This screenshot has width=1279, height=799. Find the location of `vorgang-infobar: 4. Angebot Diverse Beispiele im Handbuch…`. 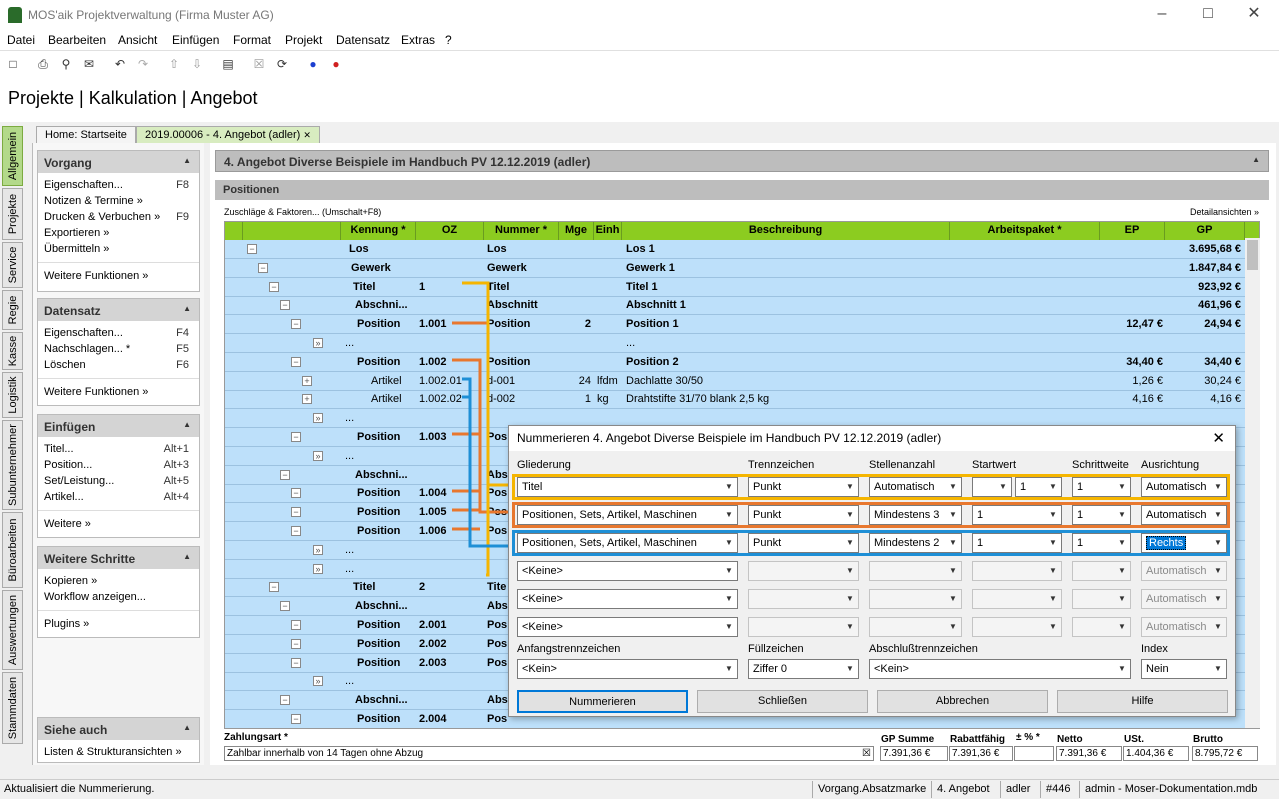

vorgang-infobar: 4. Angebot Diverse Beispiele im Handbuch… is located at coordinates (742, 161).